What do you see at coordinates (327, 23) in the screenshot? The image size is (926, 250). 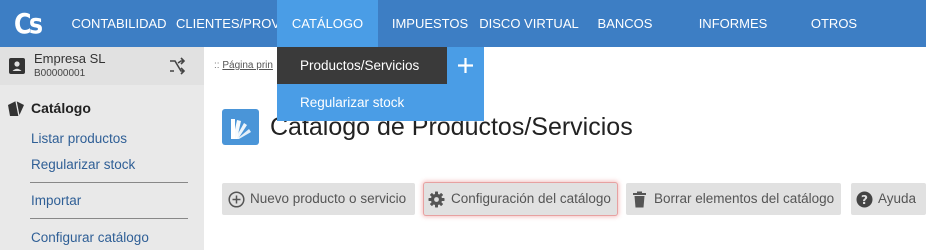 I see `nav-catalogo: CATÁLOGO` at bounding box center [327, 23].